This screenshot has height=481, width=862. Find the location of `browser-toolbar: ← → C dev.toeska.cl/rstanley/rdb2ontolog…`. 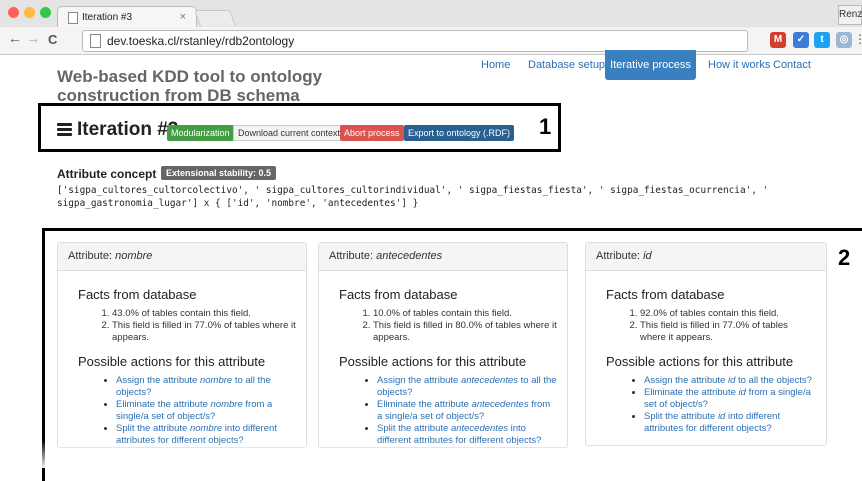

browser-toolbar: ← → C dev.toeska.cl/rstanley/rdb2ontolog… is located at coordinates (431, 41).